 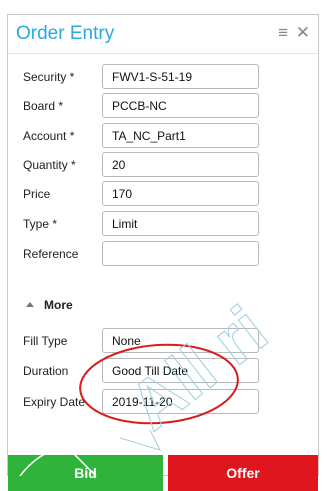 What do you see at coordinates (58, 305) in the screenshot?
I see `more-label: More` at bounding box center [58, 305].